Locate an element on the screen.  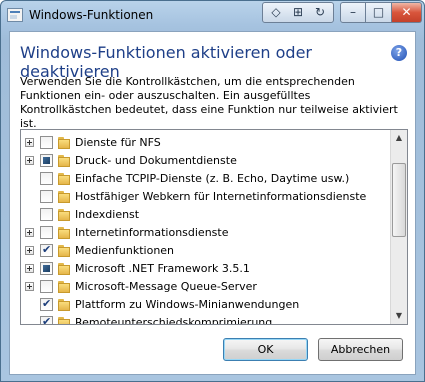
feature-label: Internetinformationsdienste is located at coordinates (152, 232).